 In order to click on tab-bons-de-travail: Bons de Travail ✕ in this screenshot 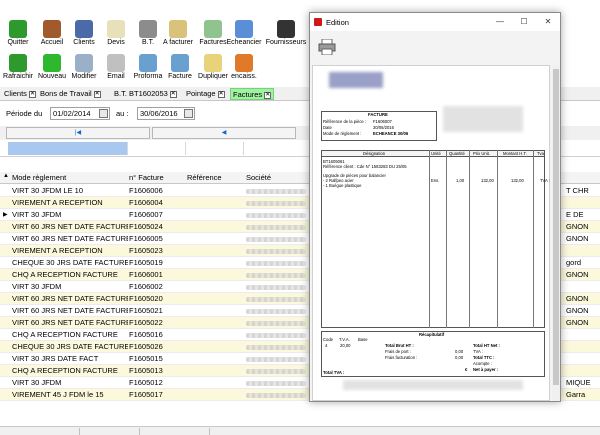, I will do `click(70, 94)`.